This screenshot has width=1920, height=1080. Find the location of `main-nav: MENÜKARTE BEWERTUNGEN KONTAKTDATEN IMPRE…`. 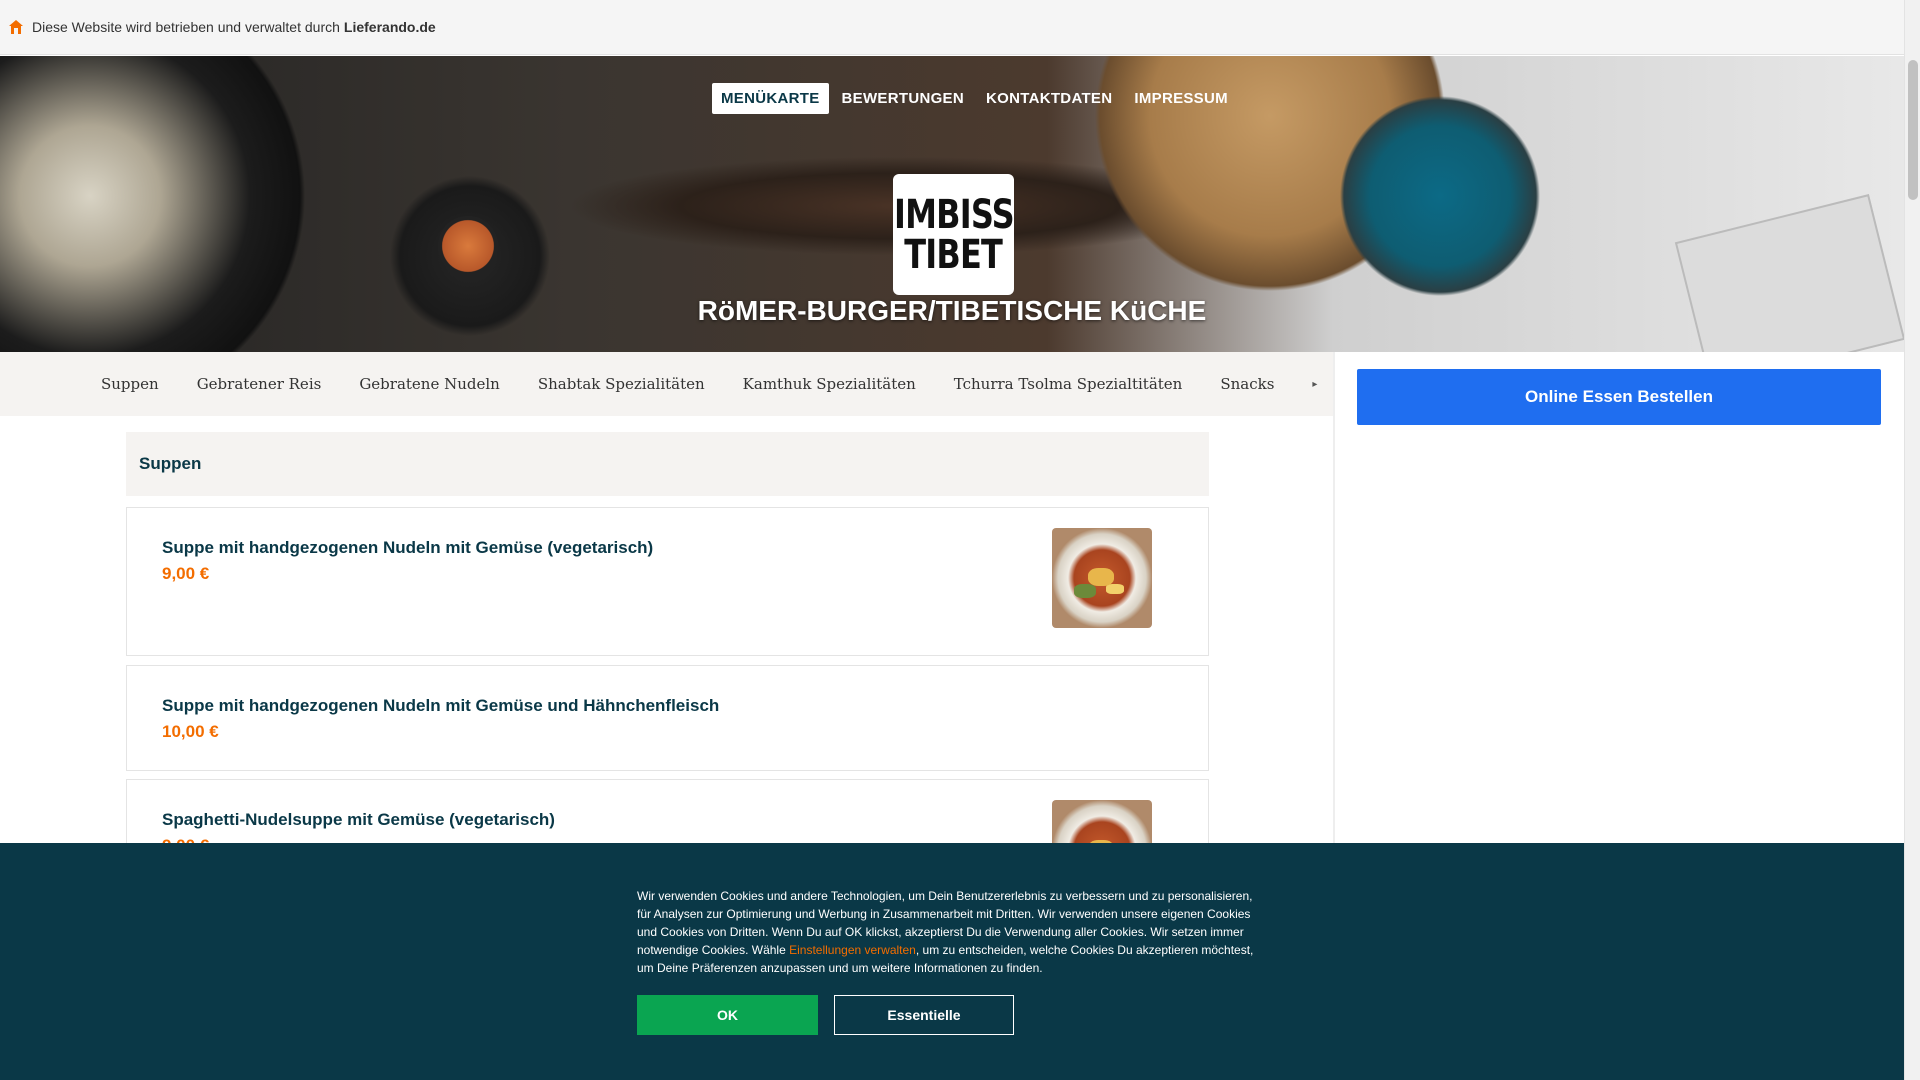

main-nav: MENÜKARTE BEWERTUNGEN KONTAKTDATEN IMPRE… is located at coordinates (974, 98).